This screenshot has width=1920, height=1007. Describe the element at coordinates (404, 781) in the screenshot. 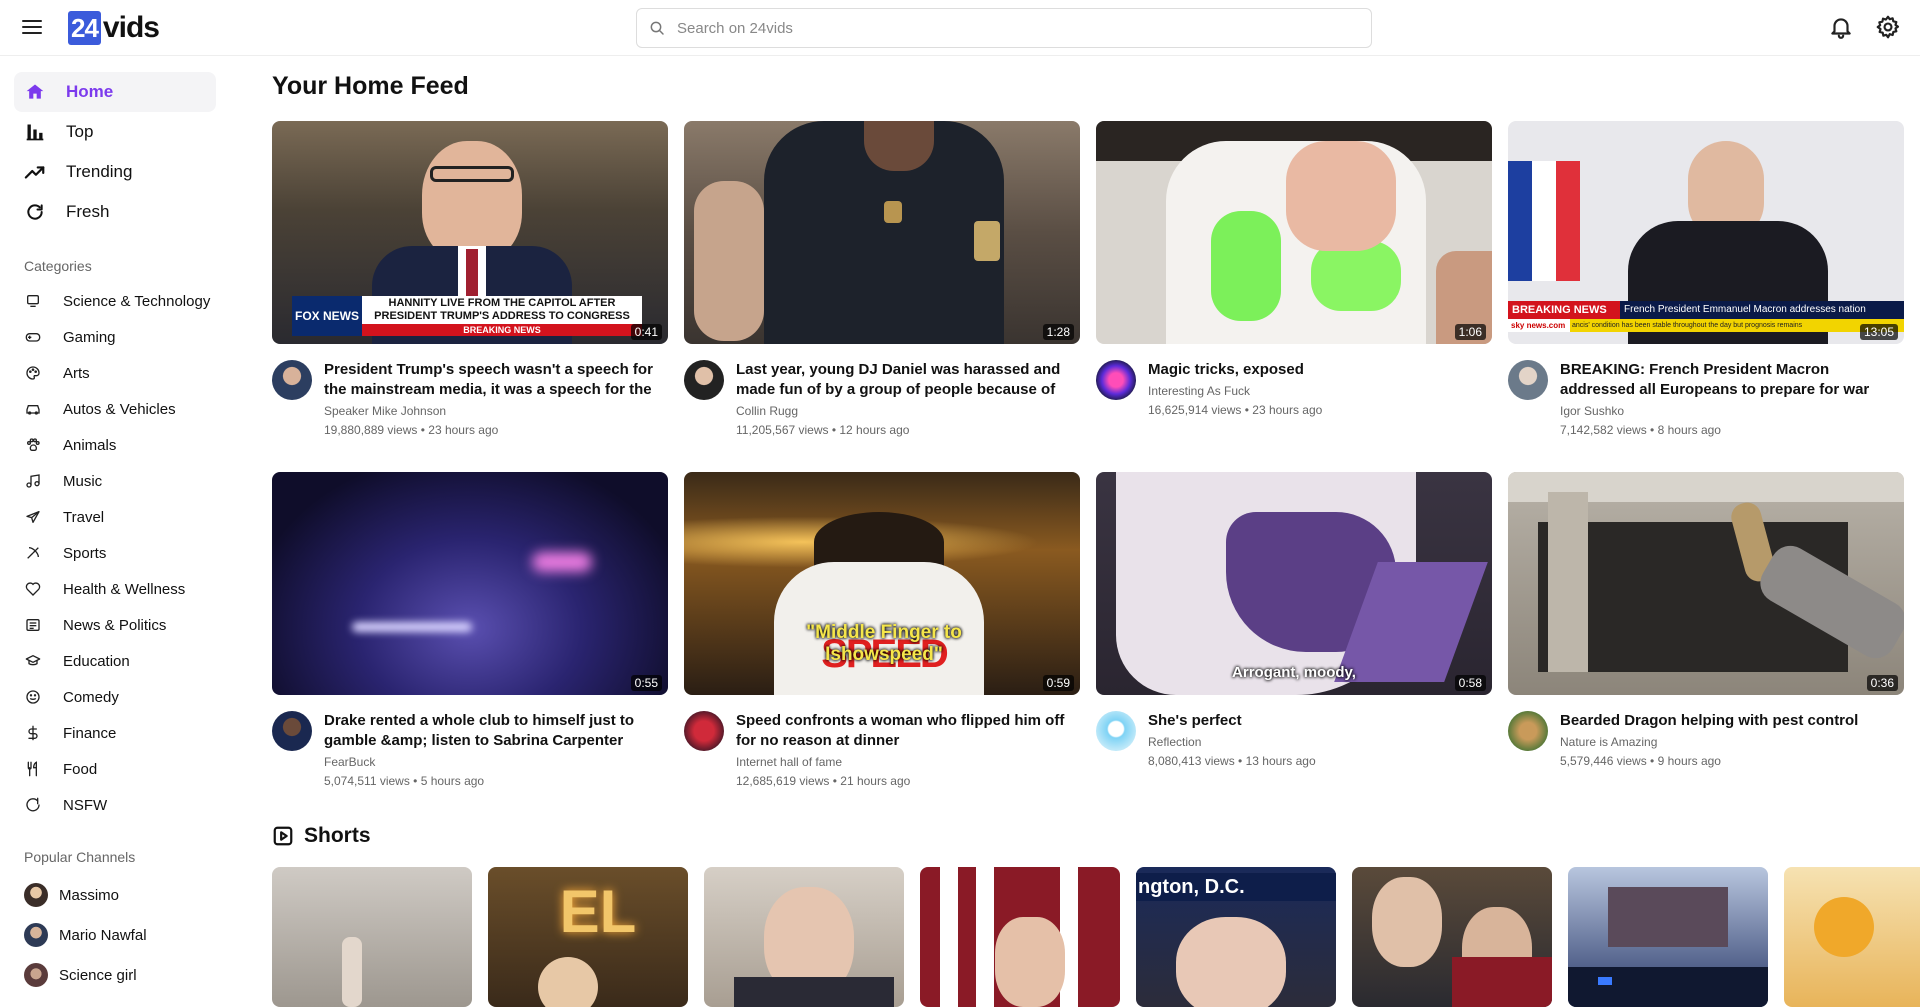

I see `video-stats: 5,074,511 views • 5 hours ago` at that location.